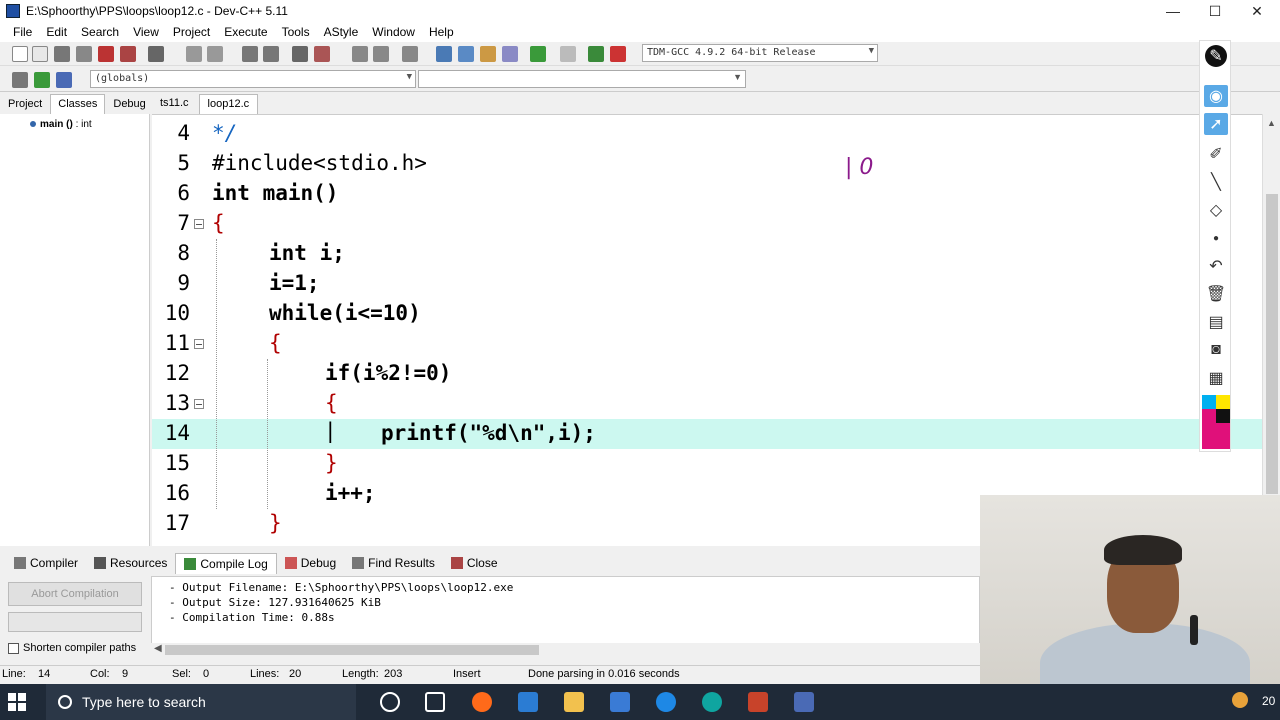  What do you see at coordinates (528, 702) in the screenshot?
I see `mail-icon` at bounding box center [528, 702].